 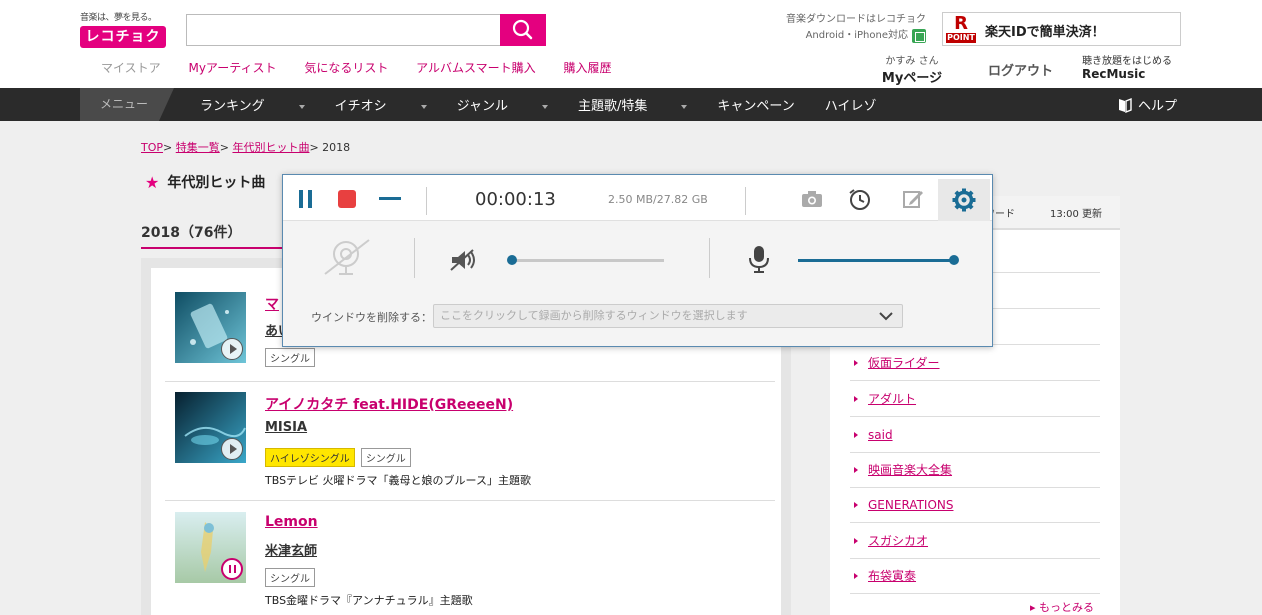 I want to click on nav-favorites: 気になるリスト, so click(x=346, y=68).